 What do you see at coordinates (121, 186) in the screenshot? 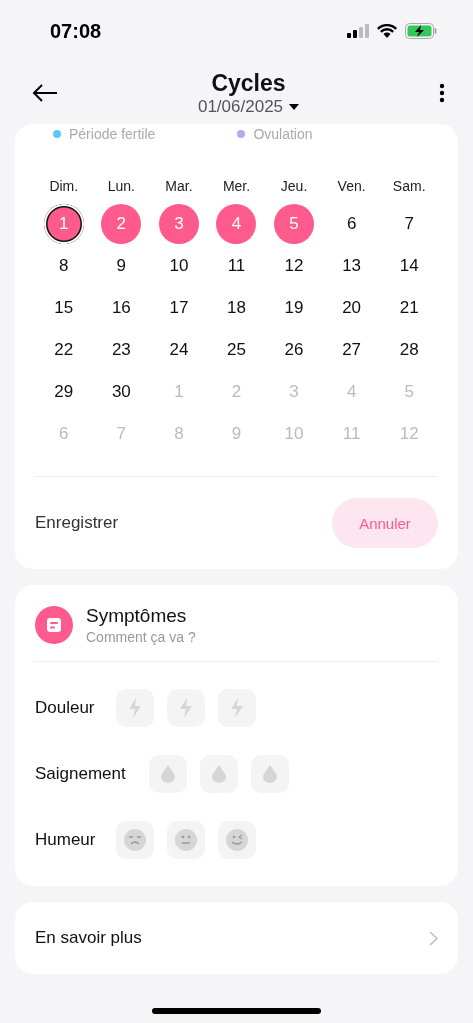
I see `weekday-label: Lun.` at bounding box center [121, 186].